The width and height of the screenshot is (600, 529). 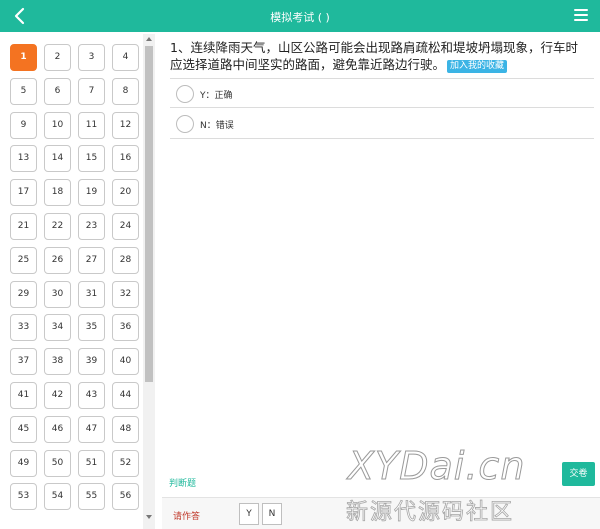 I want to click on question-number-18: 18, so click(x=57, y=192).